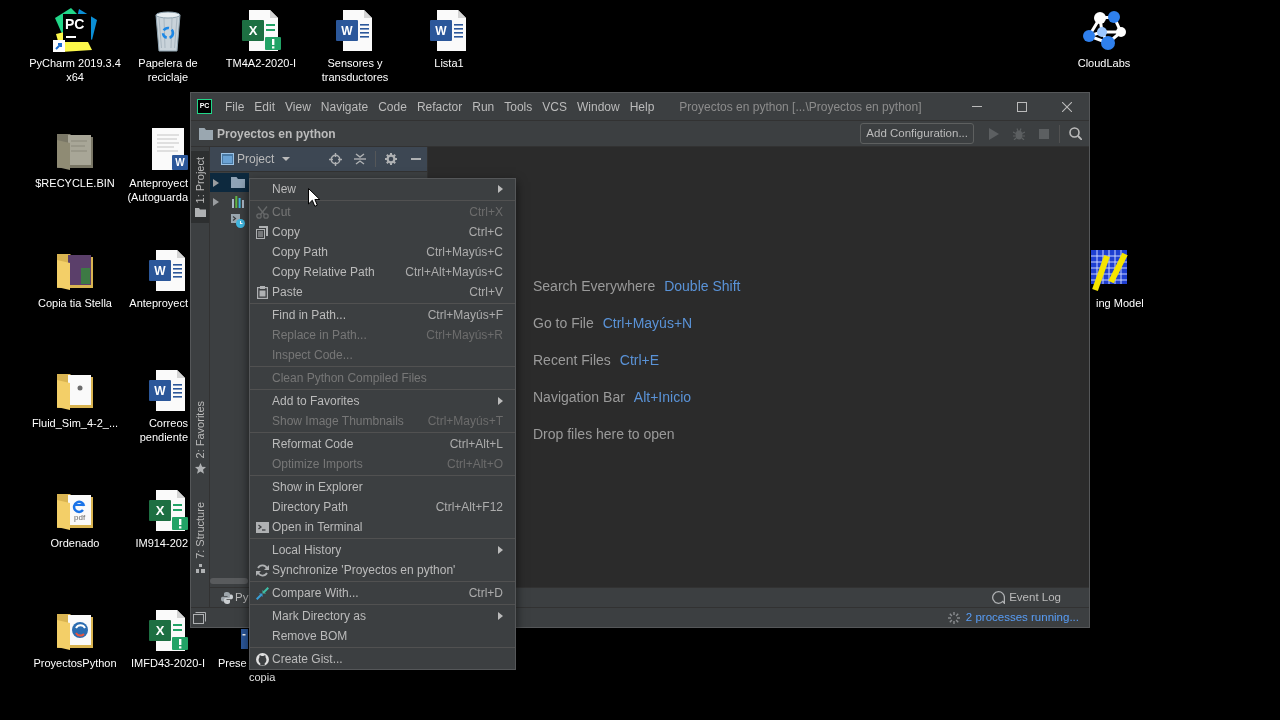 The image size is (1280, 720). Describe the element at coordinates (382, 616) in the screenshot. I see `menu-item: Mark Directory as` at that location.